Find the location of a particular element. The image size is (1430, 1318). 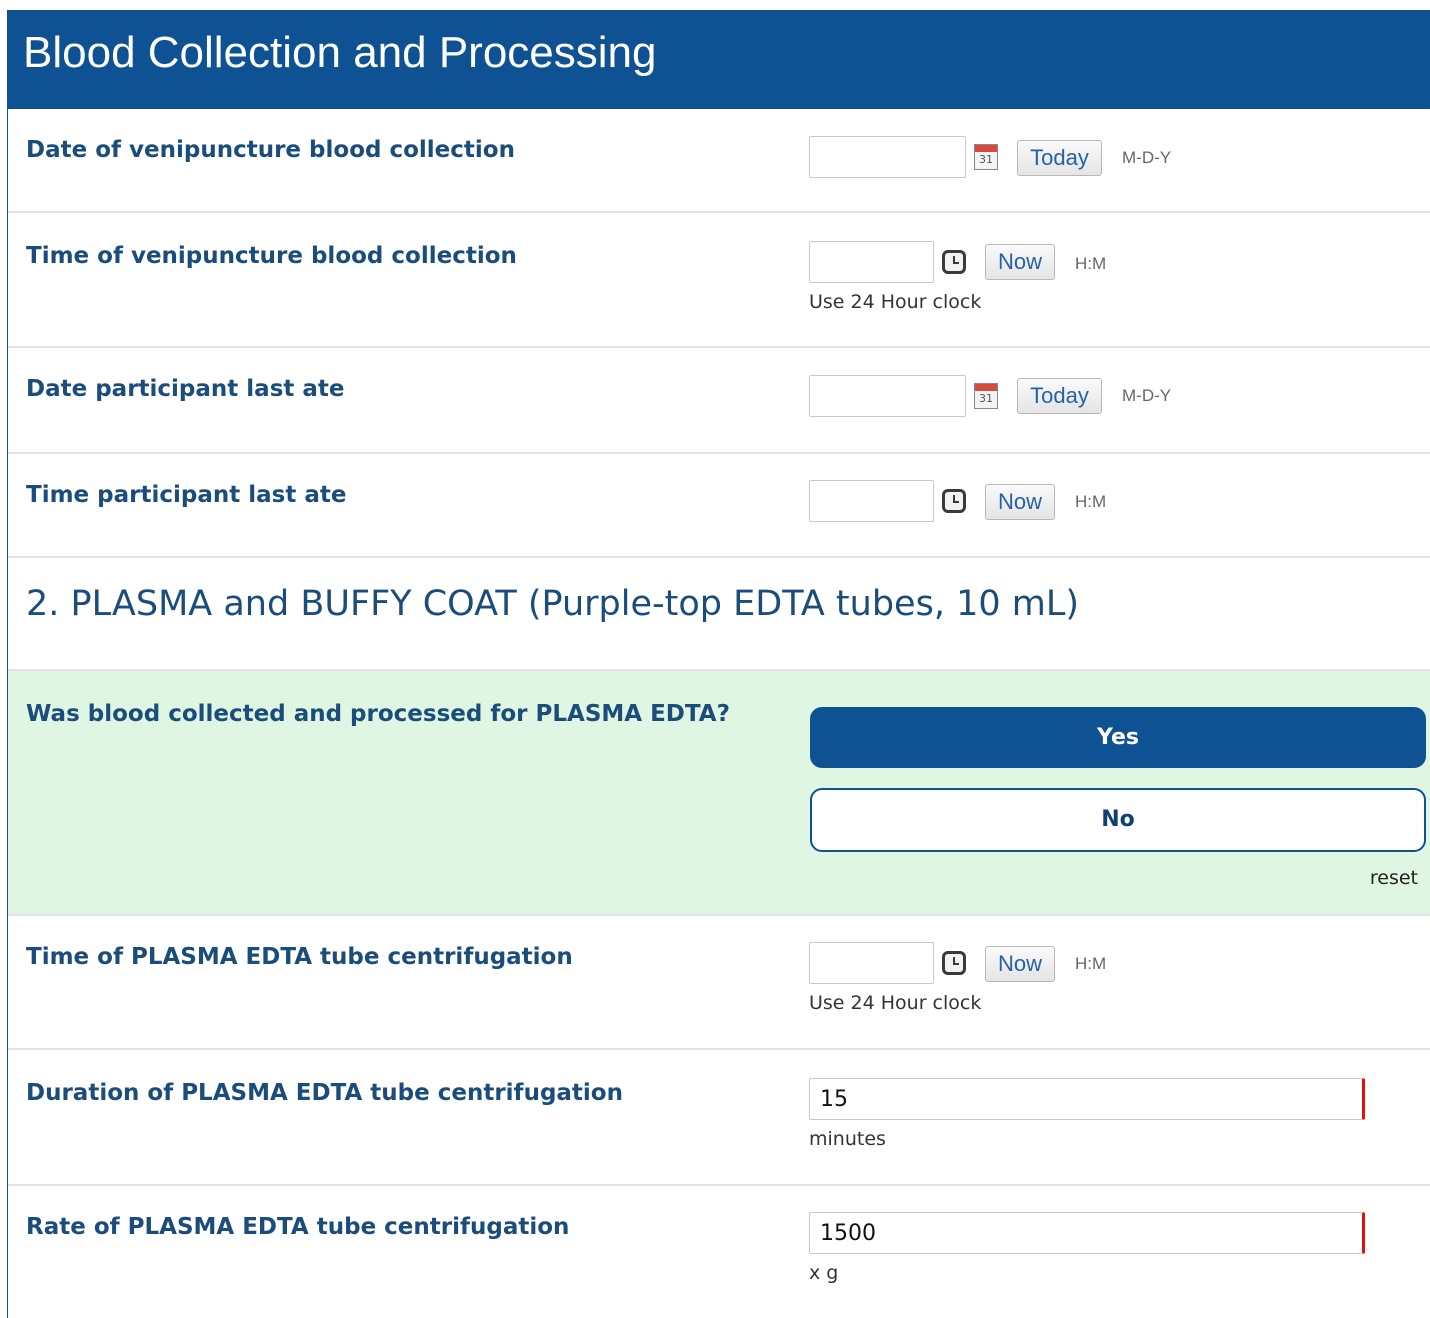

time-centrifugation-label: Time of PLASMA EDTA tube centrifugation is located at coordinates (299, 957).